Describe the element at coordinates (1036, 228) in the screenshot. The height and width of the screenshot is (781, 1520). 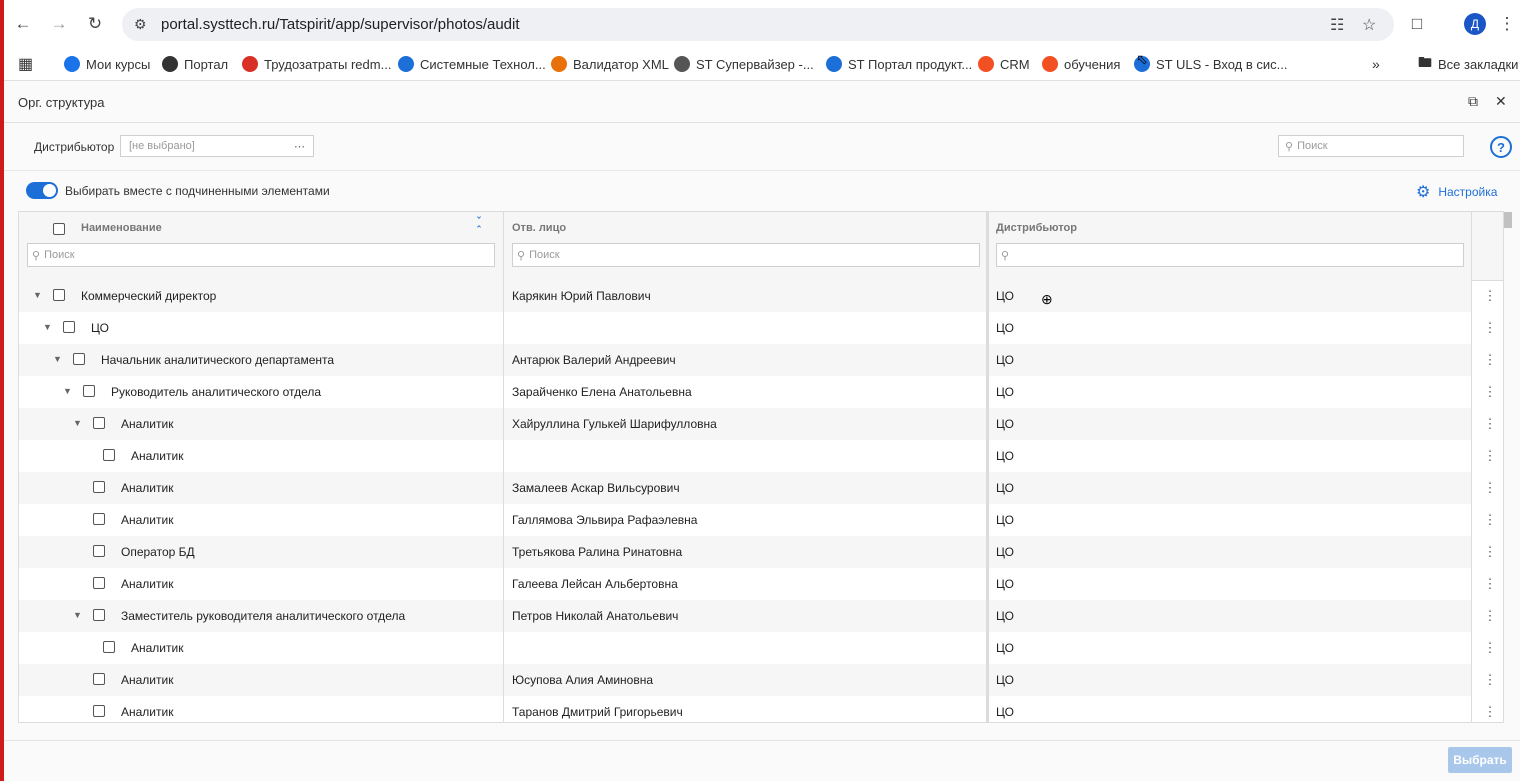
I see `column-distributor-header: Дистрибьютор` at that location.